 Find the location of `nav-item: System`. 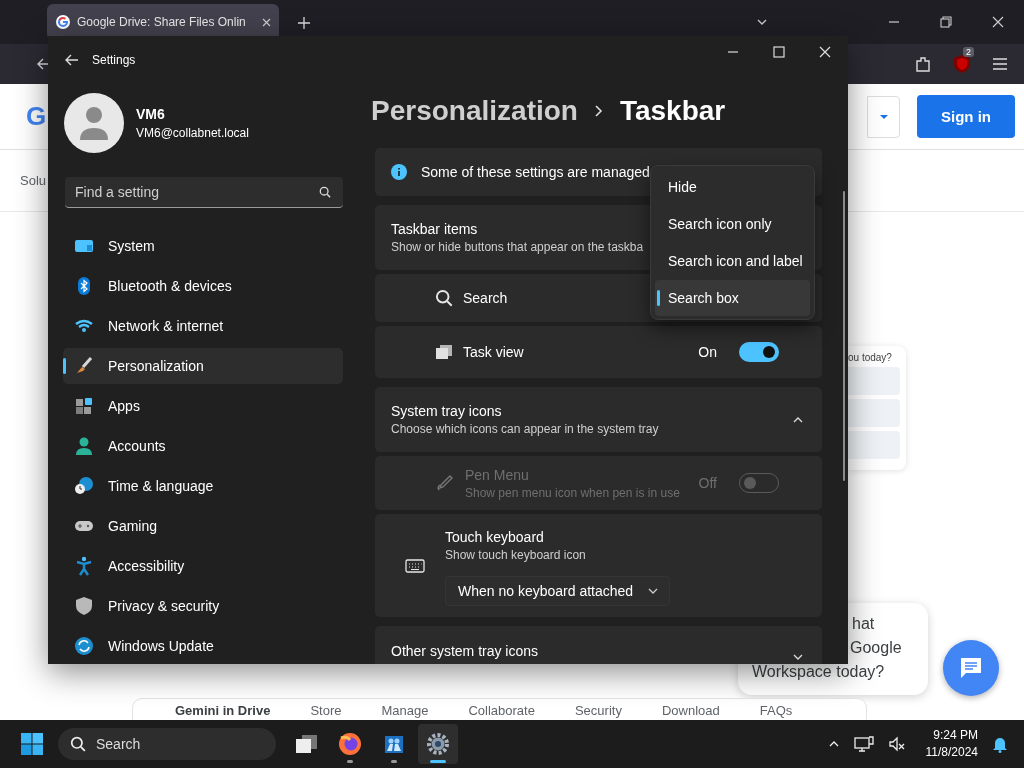

nav-item: System is located at coordinates (203, 246).